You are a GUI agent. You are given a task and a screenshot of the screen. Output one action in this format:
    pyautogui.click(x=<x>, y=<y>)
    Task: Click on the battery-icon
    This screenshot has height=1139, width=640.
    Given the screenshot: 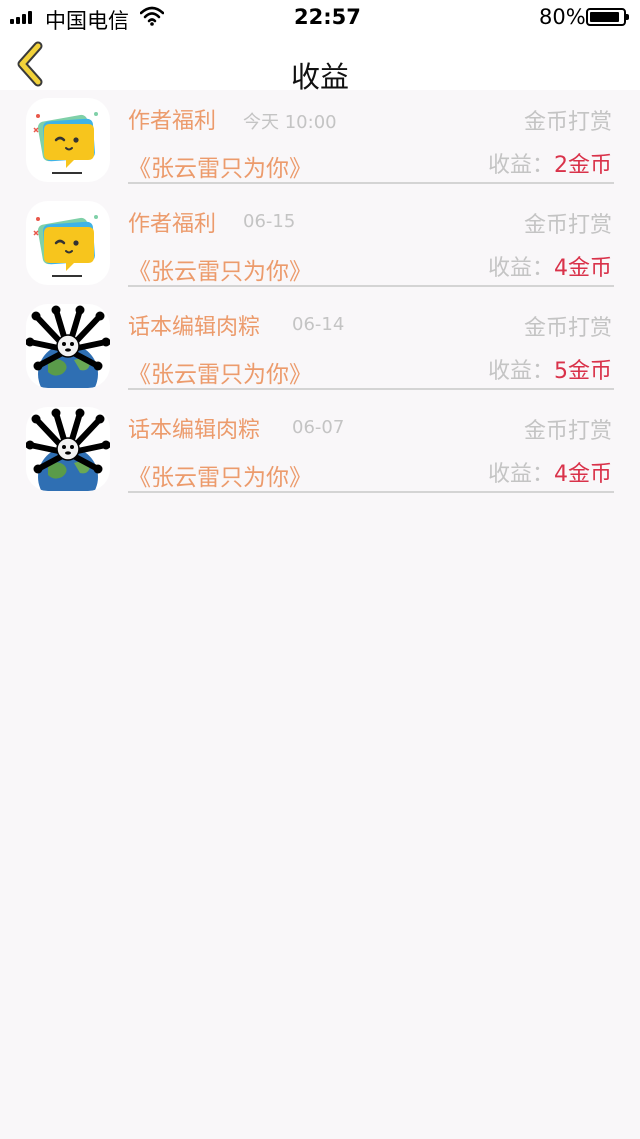 What is the action you would take?
    pyautogui.click(x=607, y=17)
    